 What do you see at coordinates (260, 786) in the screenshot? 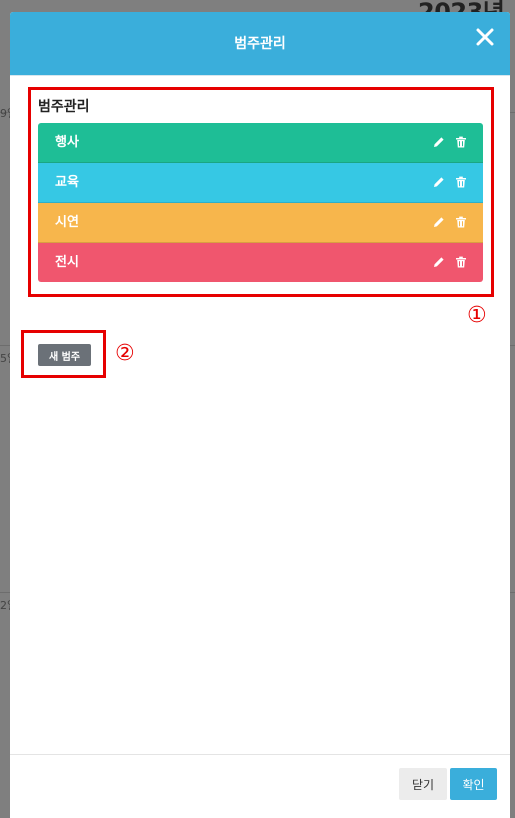
I see `modal-footer: 닫기 확인` at bounding box center [260, 786].